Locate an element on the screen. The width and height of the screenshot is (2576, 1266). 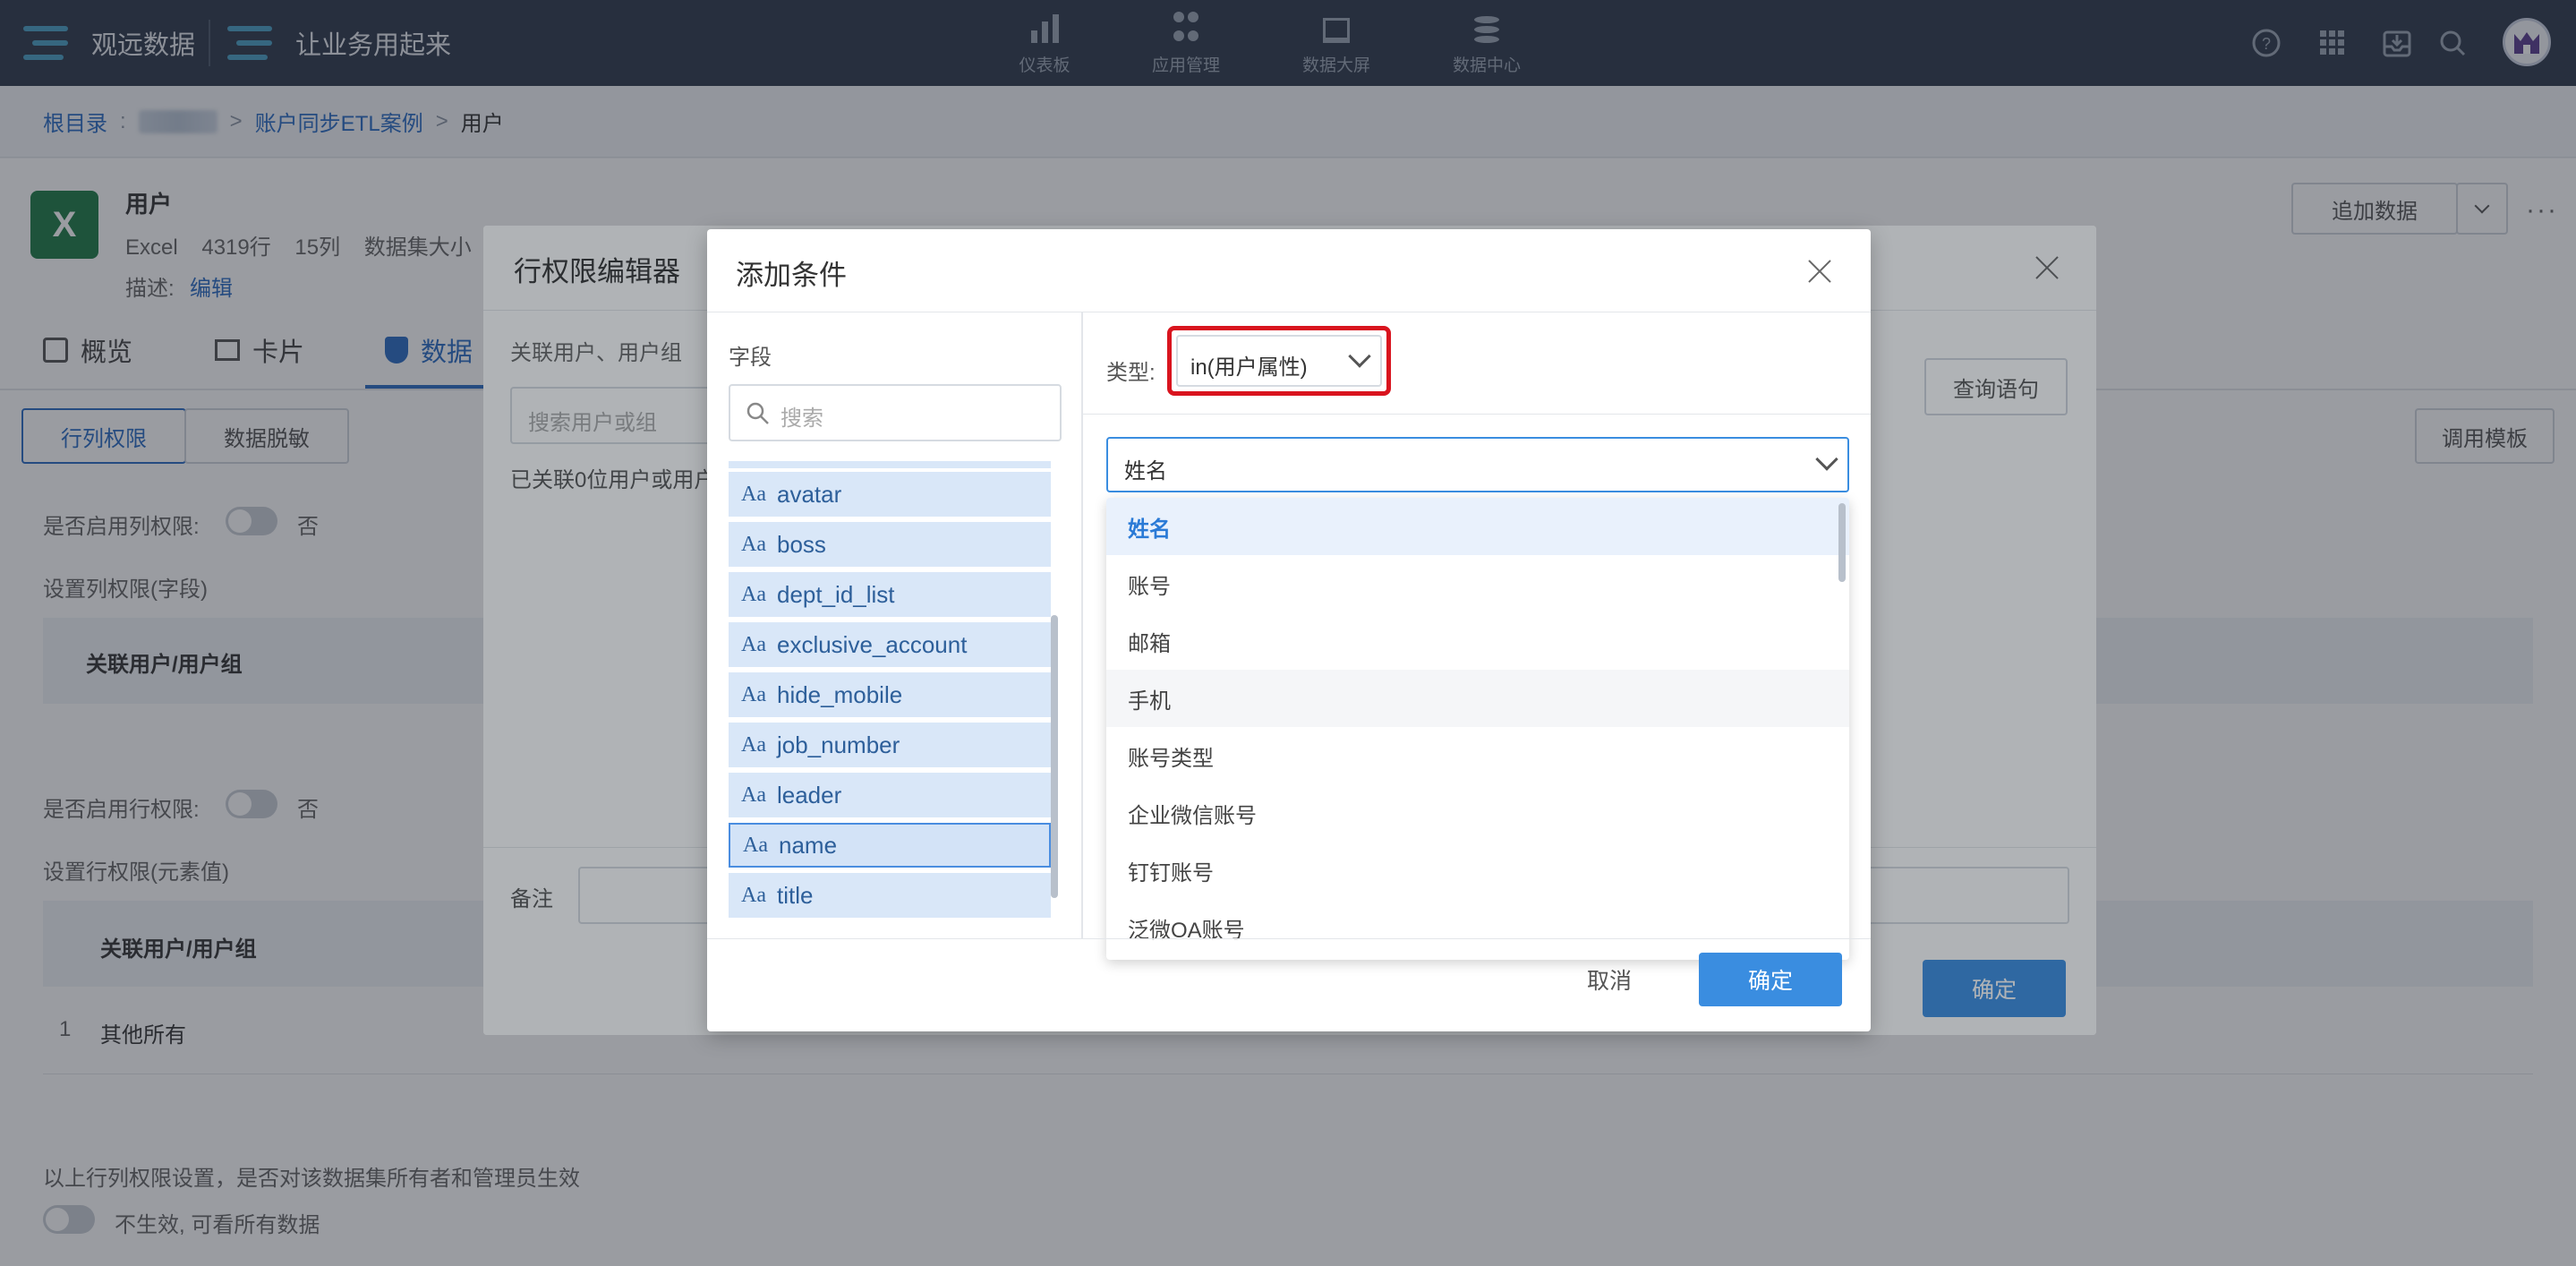
list-item: Aa job_number is located at coordinates (890, 745).